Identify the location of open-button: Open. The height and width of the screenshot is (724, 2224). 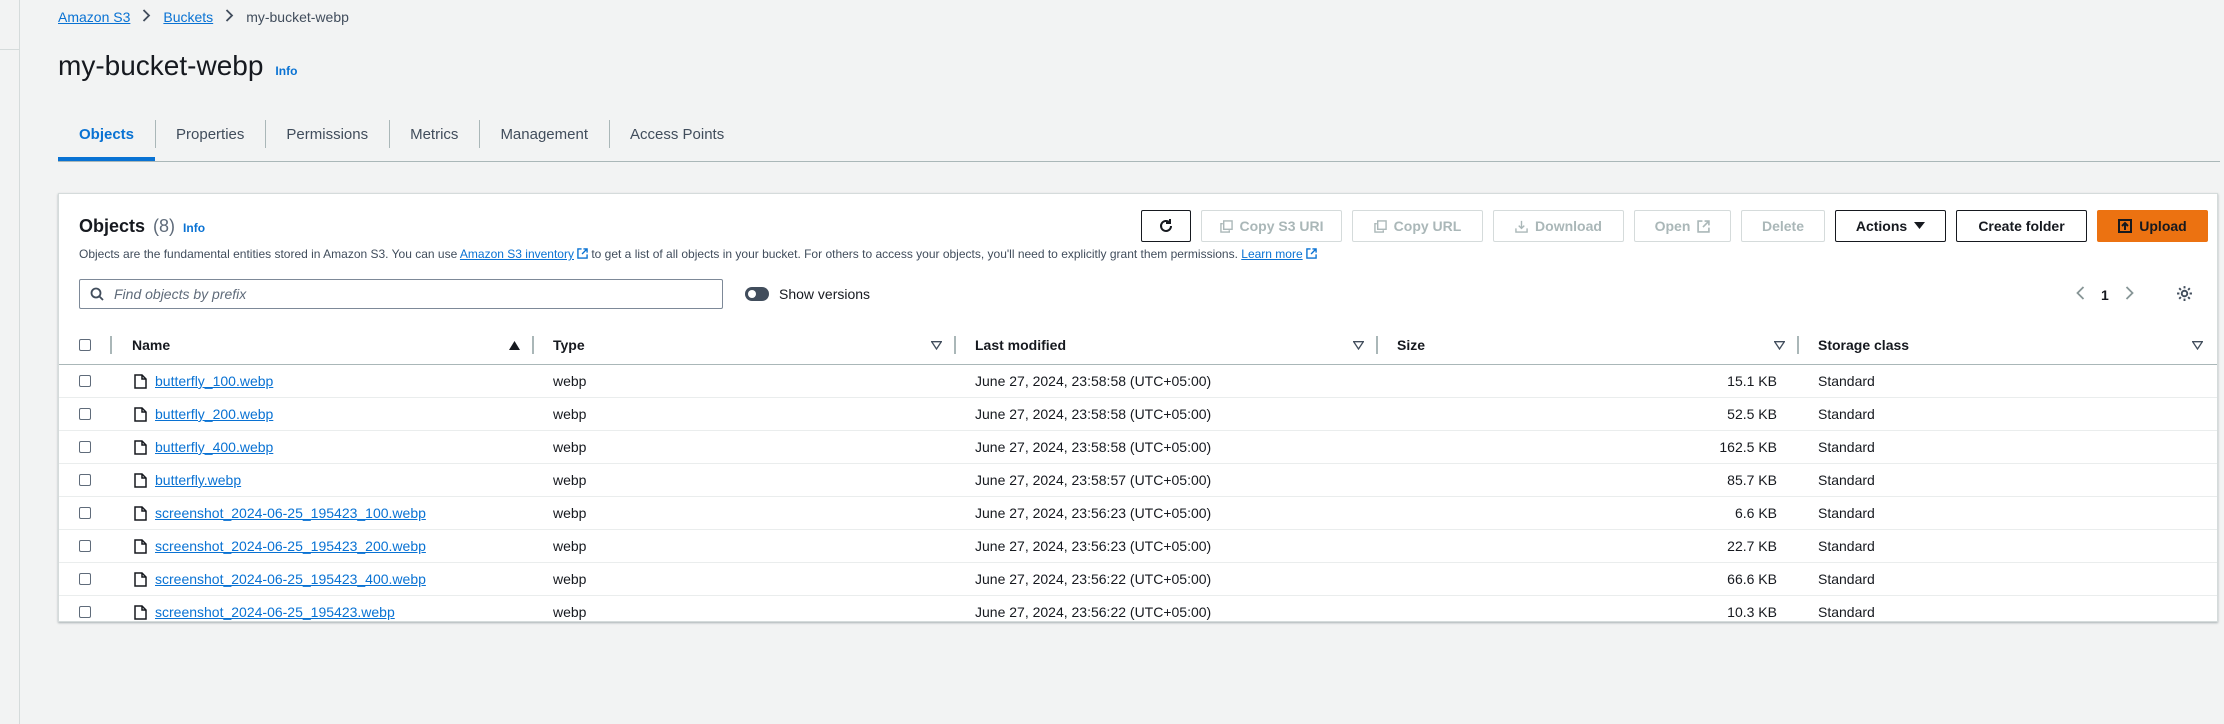
(1682, 226).